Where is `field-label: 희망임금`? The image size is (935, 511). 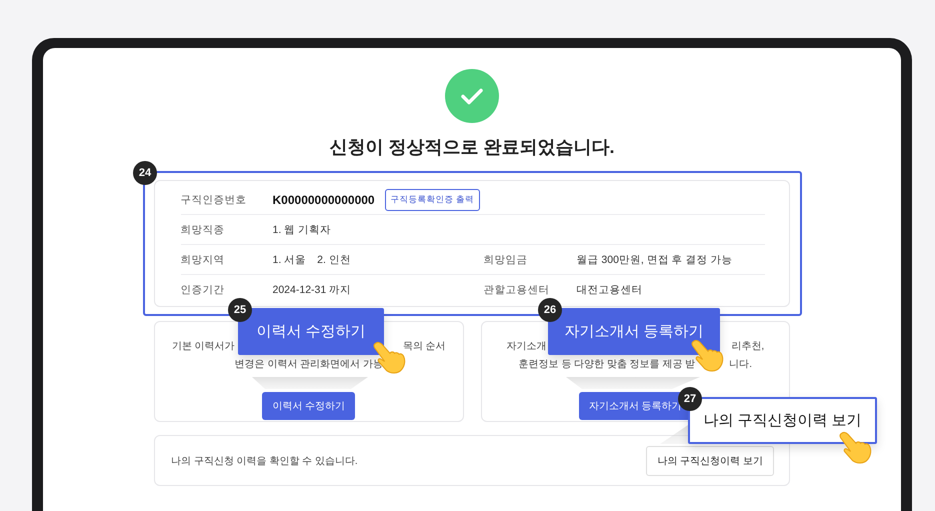
field-label: 희망임금 is located at coordinates (506, 259).